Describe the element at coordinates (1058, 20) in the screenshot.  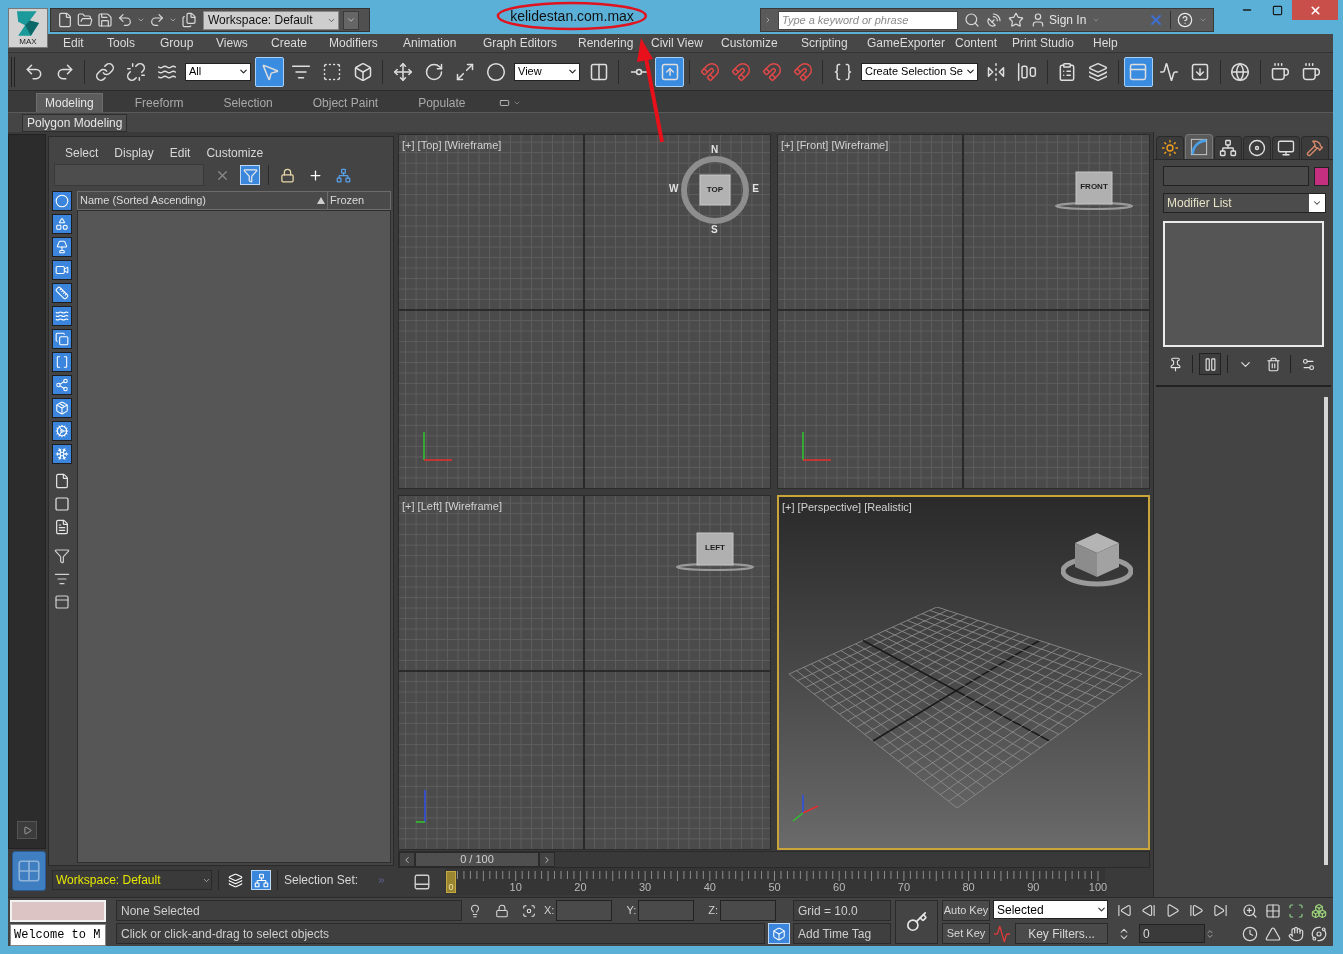
I see `sign-in-button: Sign In` at that location.